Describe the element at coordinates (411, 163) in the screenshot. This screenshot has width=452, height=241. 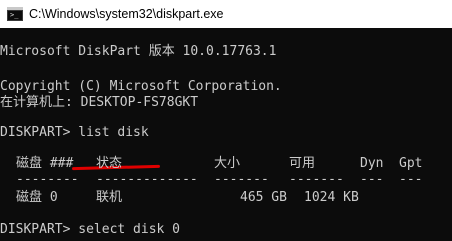
I see `header-gpt: Gpt` at that location.